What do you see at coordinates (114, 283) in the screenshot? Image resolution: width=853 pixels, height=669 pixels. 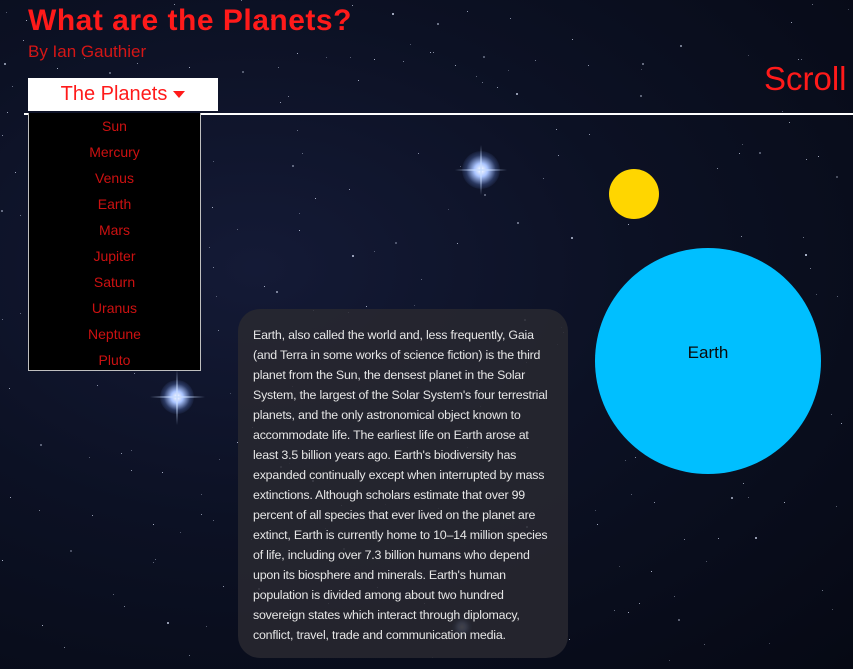 I see `menu-item-saturn: Saturn` at bounding box center [114, 283].